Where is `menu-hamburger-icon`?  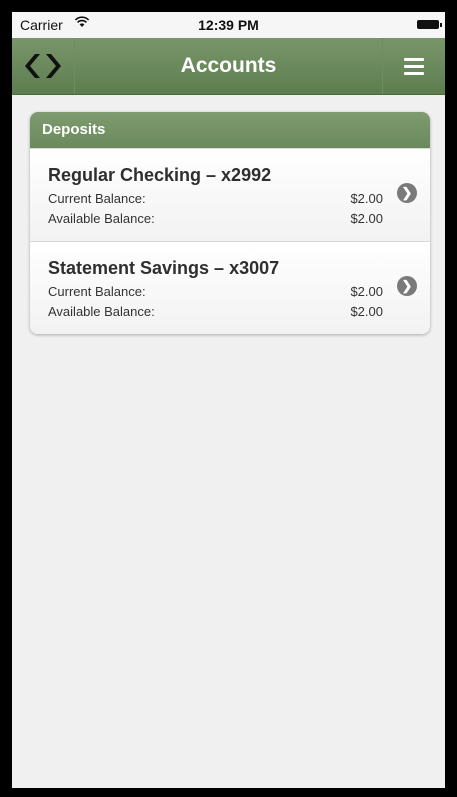 menu-hamburger-icon is located at coordinates (414, 66).